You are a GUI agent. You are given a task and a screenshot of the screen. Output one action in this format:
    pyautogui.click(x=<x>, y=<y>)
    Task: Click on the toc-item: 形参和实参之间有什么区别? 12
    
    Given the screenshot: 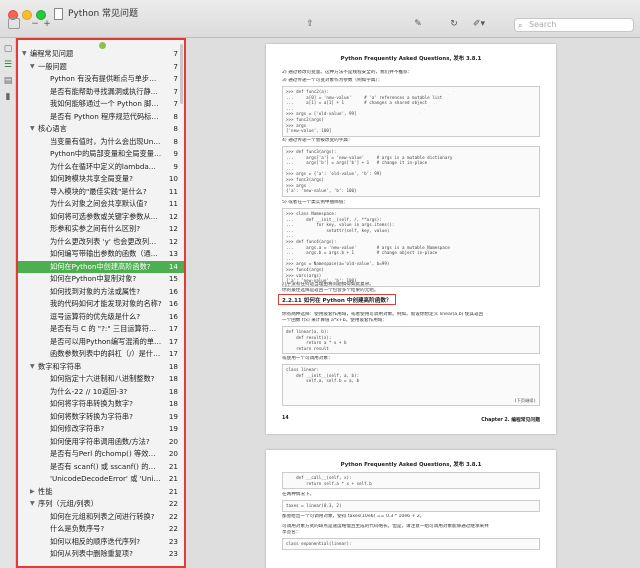 What is the action you would take?
    pyautogui.click(x=101, y=229)
    